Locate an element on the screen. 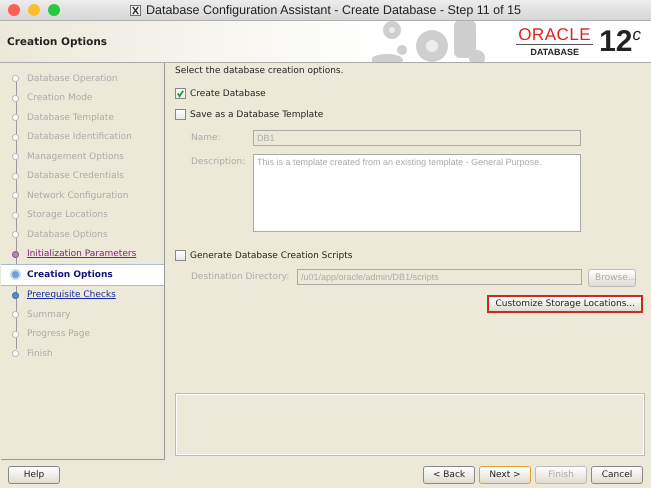 The height and width of the screenshot is (488, 651). field-label: Name: is located at coordinates (206, 137).